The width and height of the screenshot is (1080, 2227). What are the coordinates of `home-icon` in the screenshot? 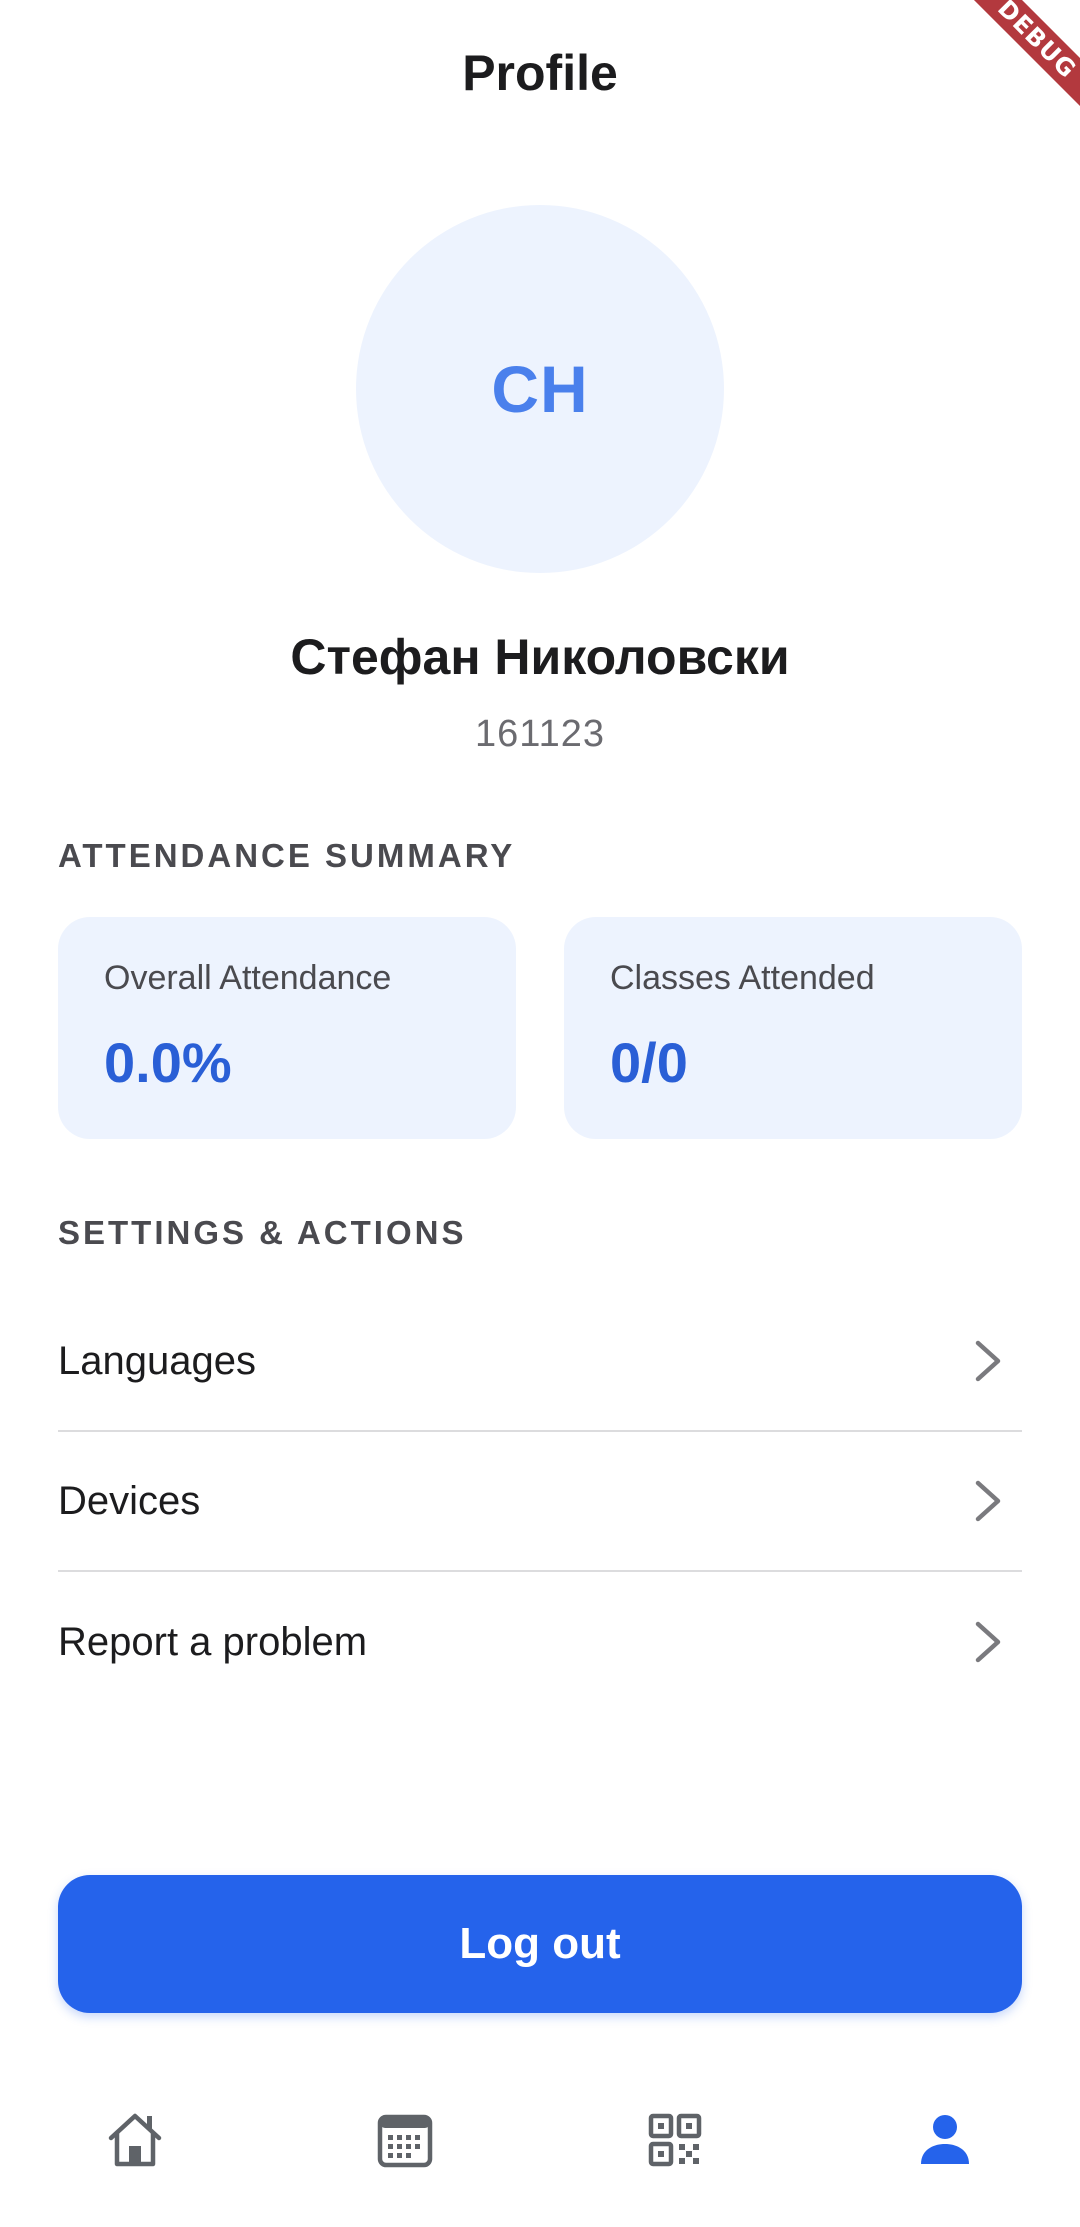 It's located at (135, 2140).